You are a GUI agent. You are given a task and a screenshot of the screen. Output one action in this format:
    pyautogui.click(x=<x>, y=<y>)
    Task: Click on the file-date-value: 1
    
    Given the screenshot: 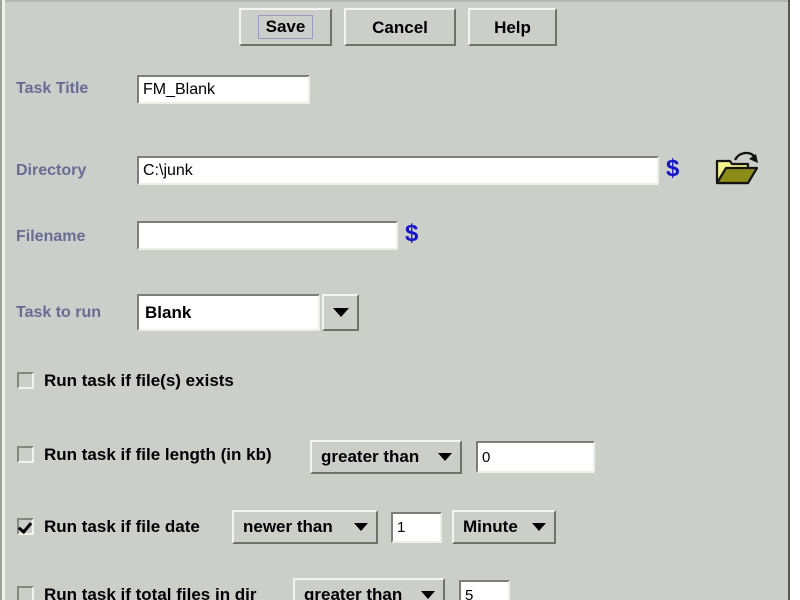 What is the action you would take?
    pyautogui.click(x=401, y=527)
    